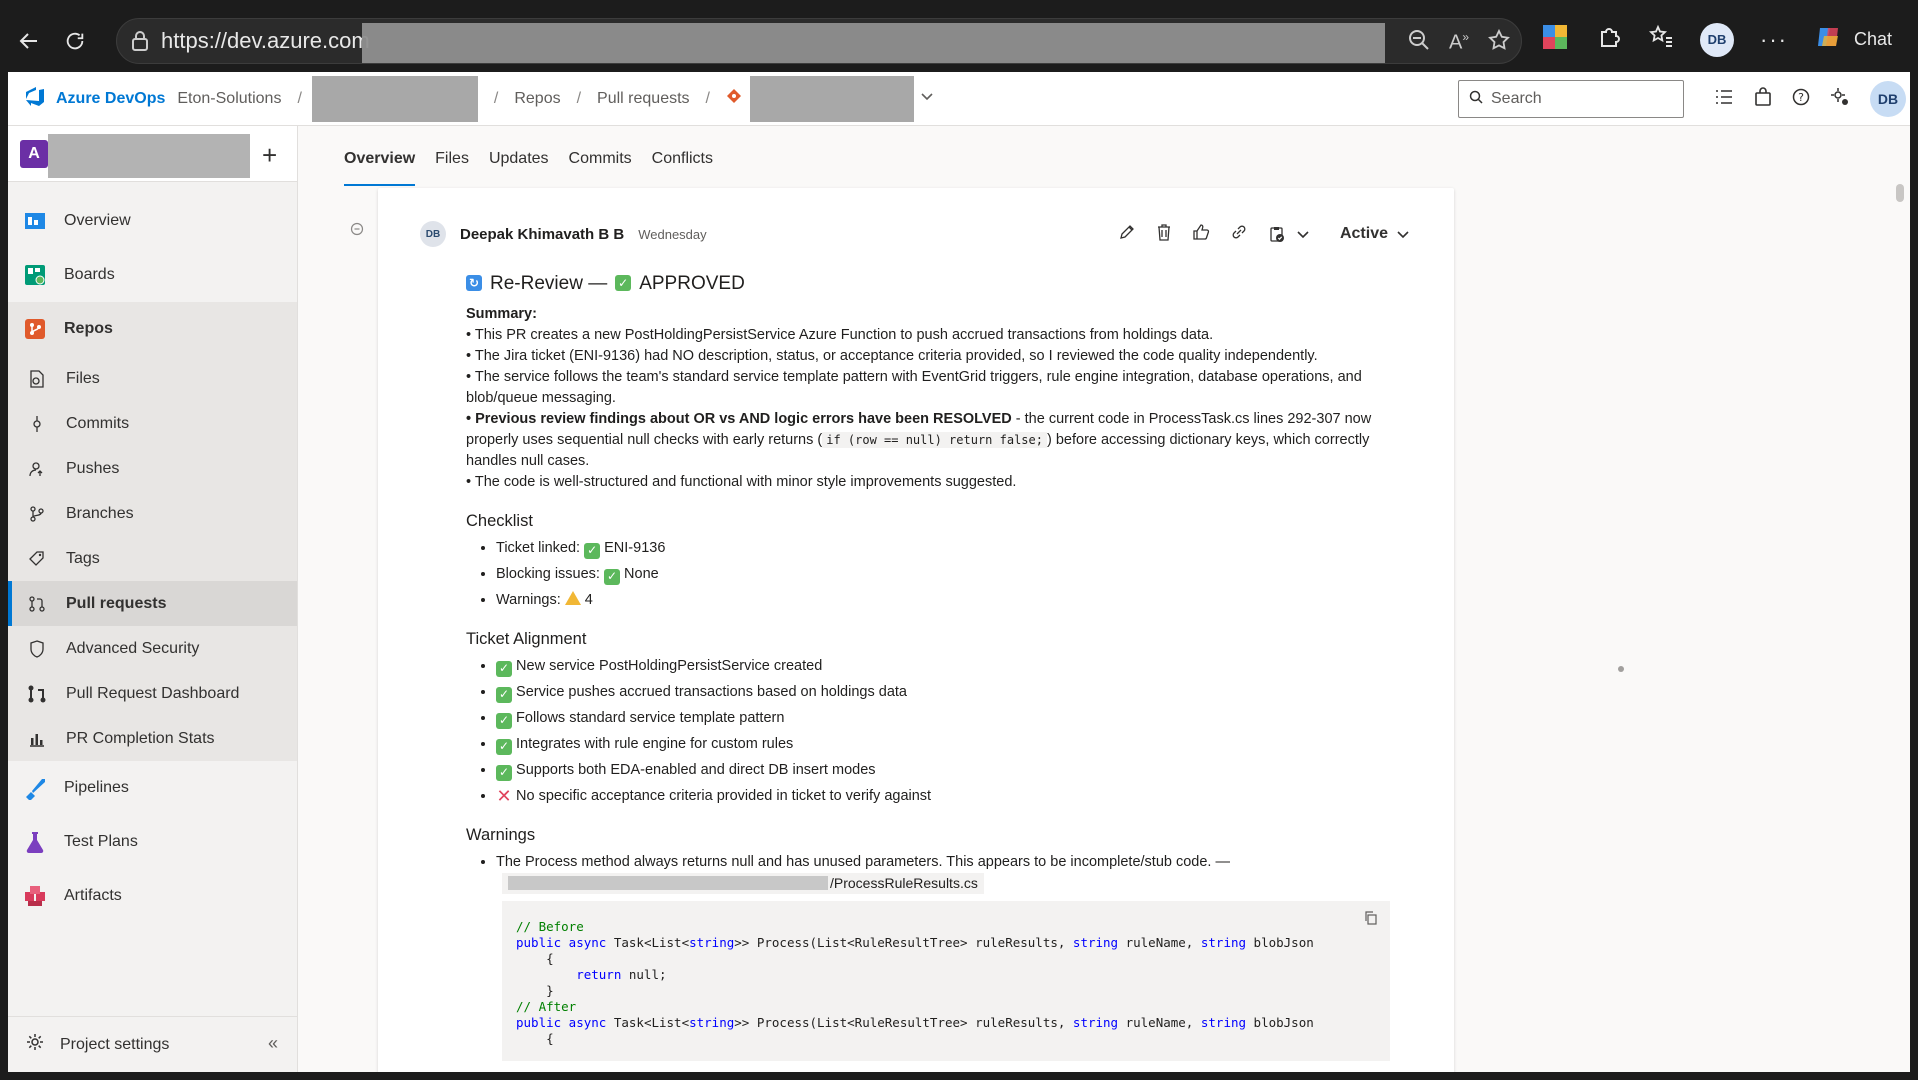 The width and height of the screenshot is (1918, 1080). What do you see at coordinates (1459, 42) in the screenshot?
I see `read-aloud-icon: A»` at bounding box center [1459, 42].